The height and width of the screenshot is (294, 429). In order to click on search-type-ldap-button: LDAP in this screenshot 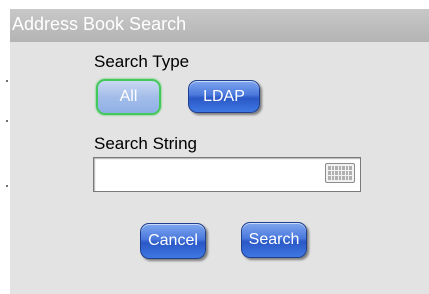, I will do `click(224, 96)`.